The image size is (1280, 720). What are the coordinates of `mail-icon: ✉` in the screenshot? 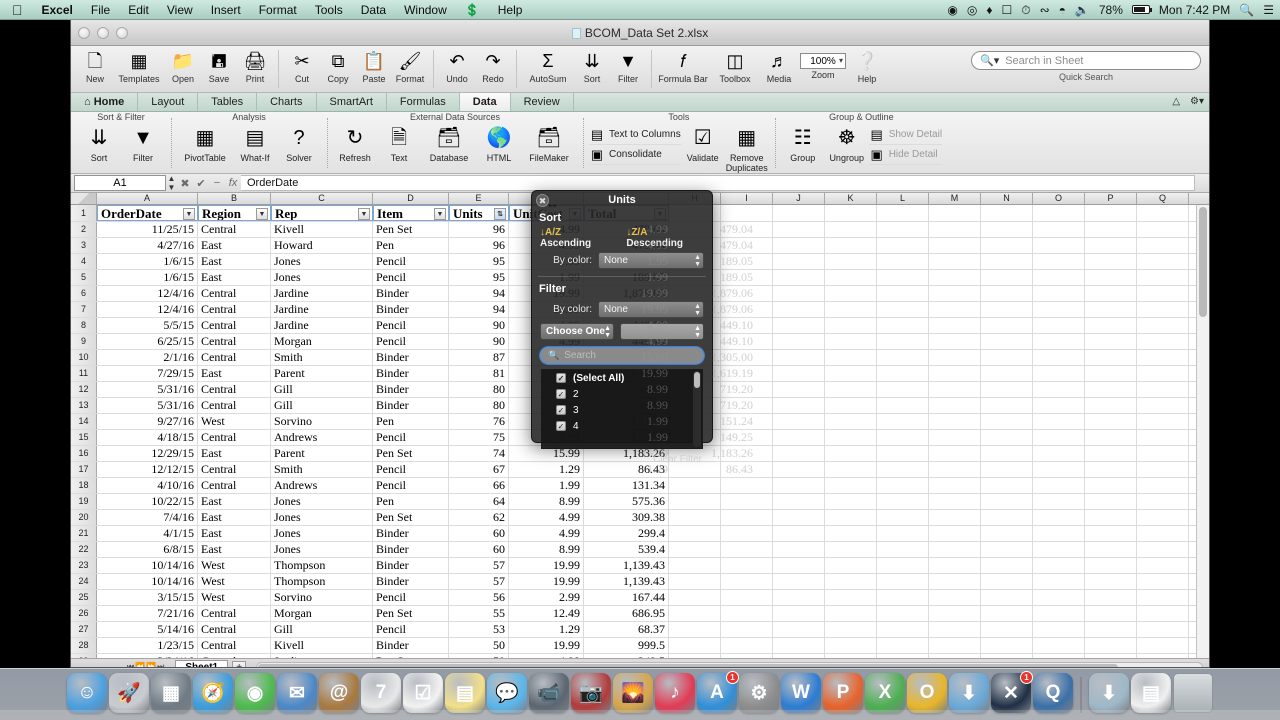 It's located at (297, 693).